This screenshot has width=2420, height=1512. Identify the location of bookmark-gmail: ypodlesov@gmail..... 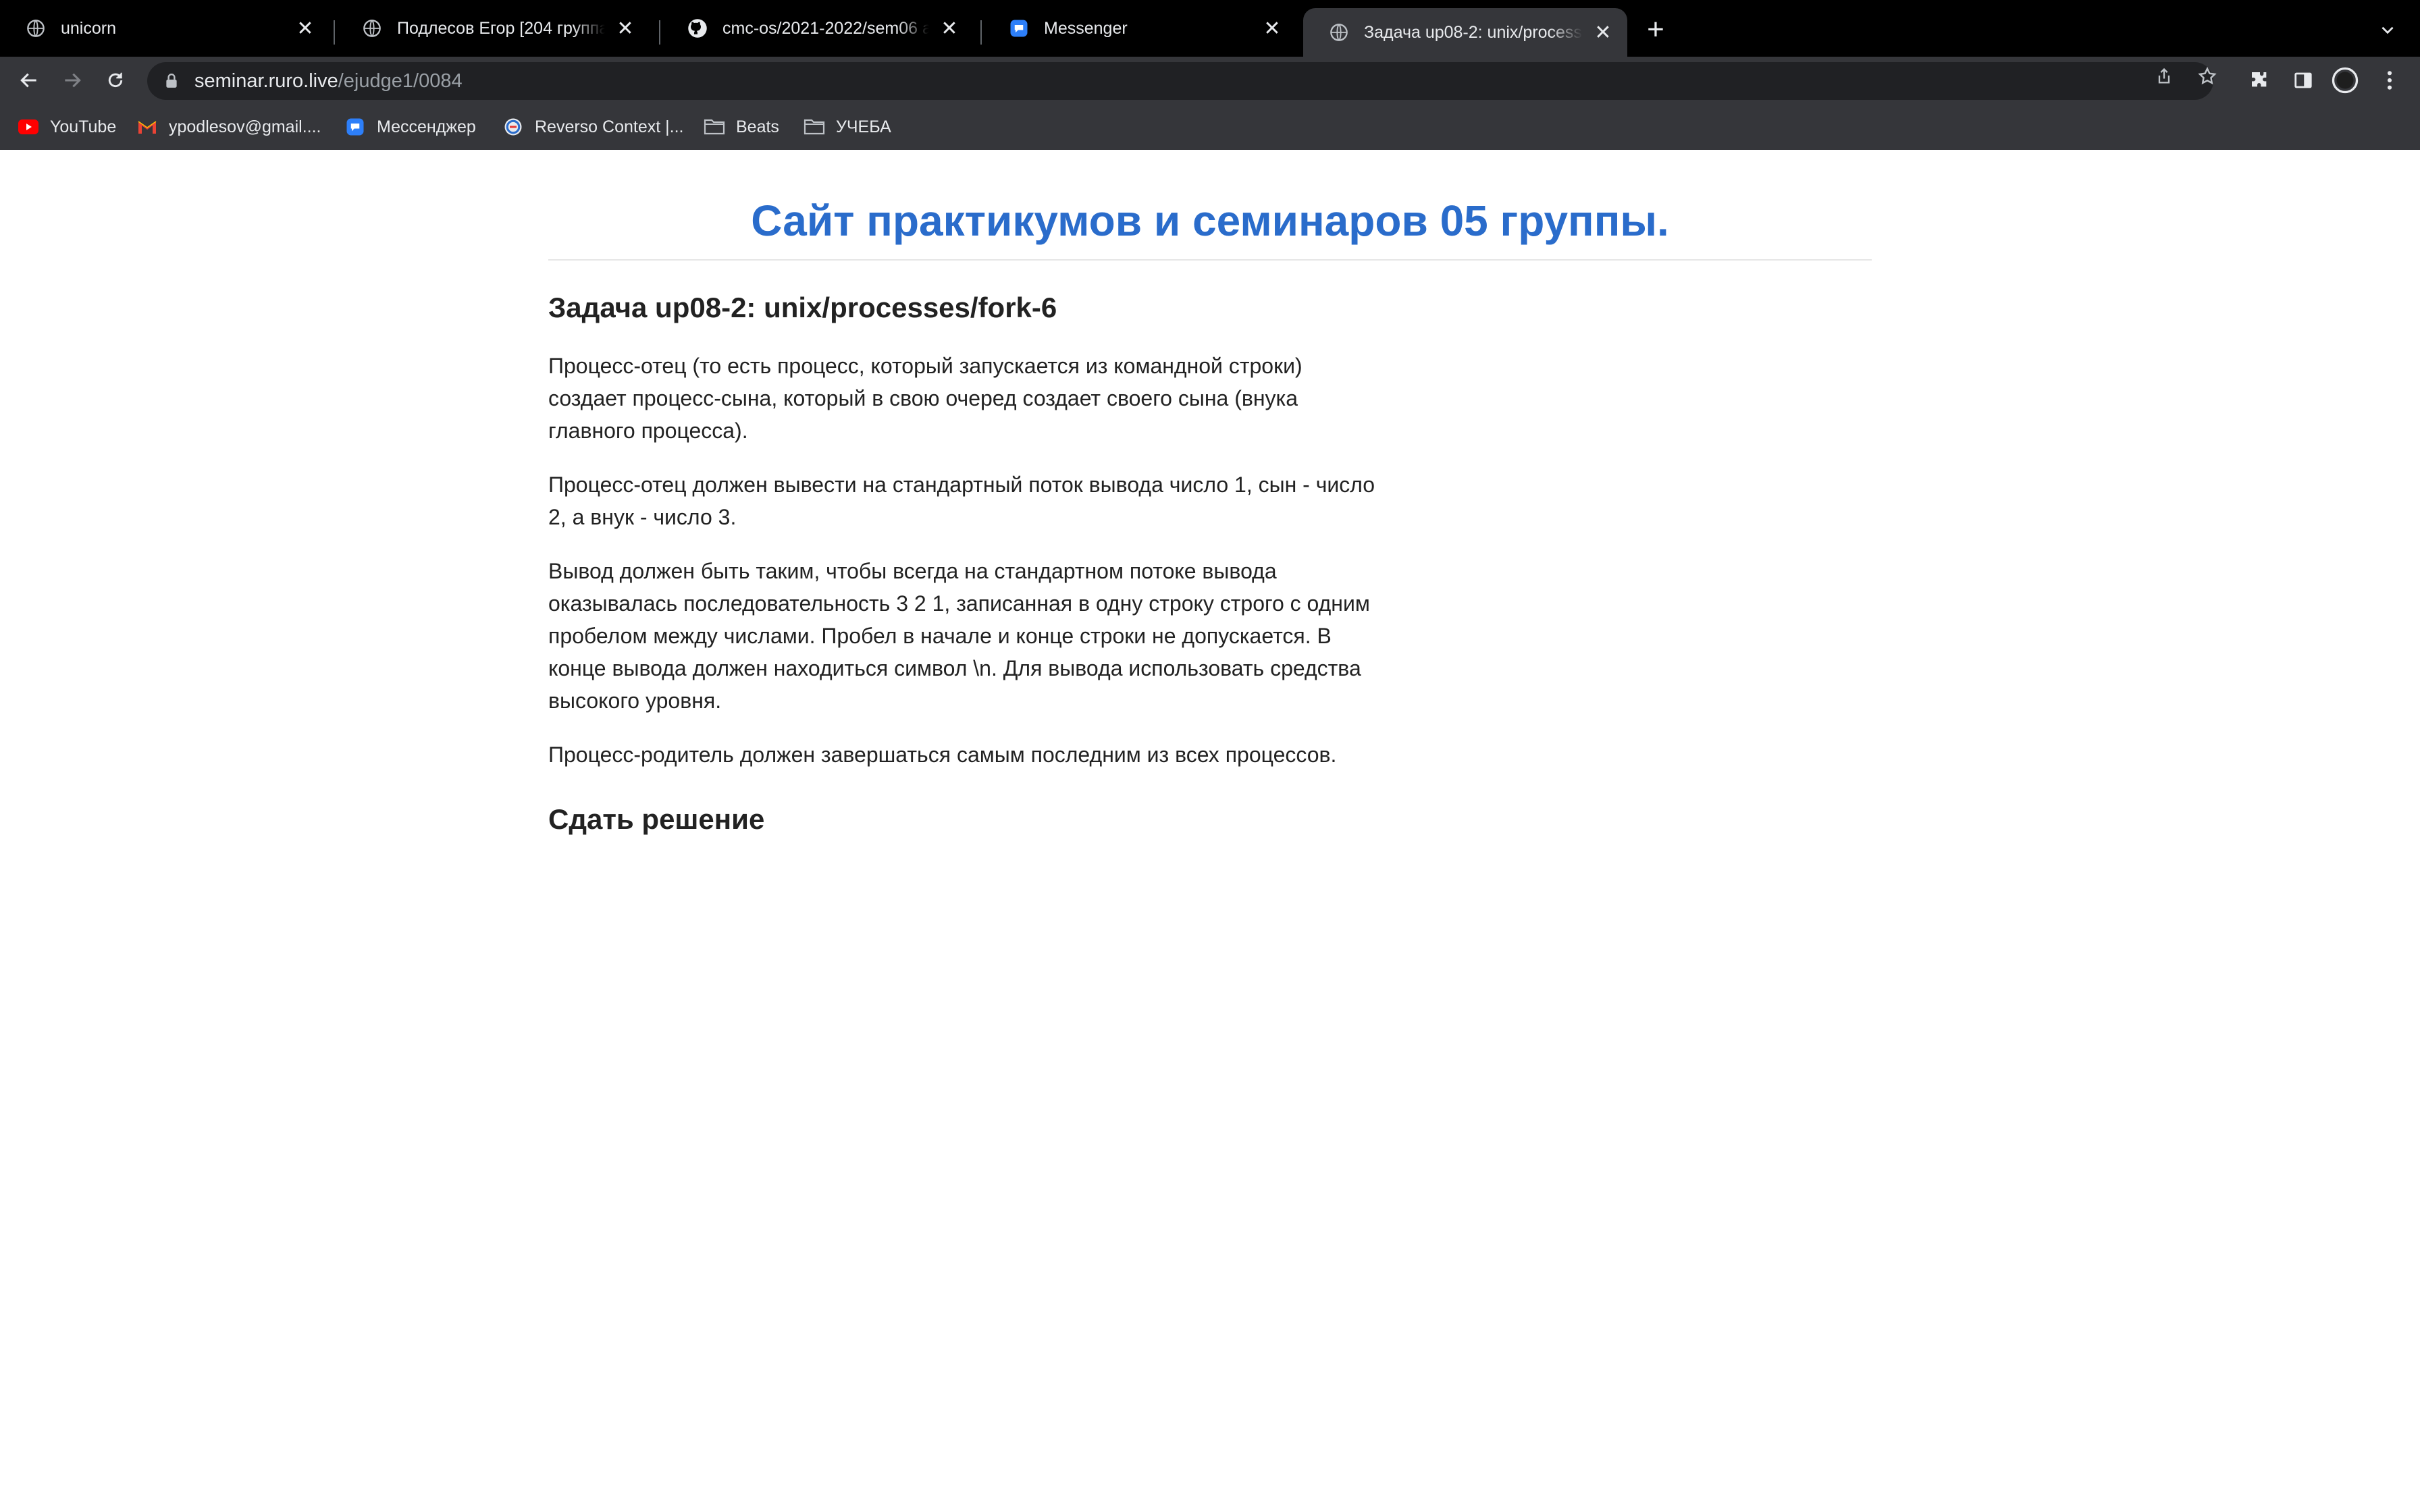
(228, 127).